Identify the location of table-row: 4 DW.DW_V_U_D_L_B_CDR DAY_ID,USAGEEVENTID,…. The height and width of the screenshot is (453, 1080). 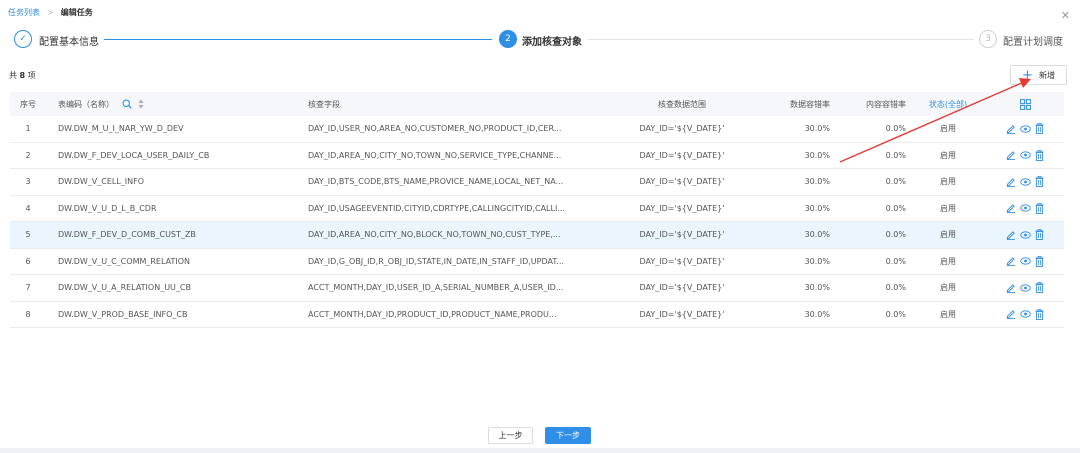
(537, 209).